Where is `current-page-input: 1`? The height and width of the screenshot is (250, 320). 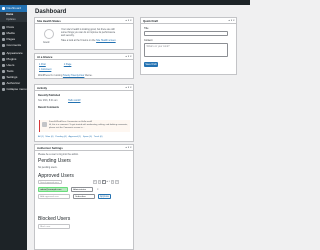
current-page-input: 1 is located at coordinates (104, 182).